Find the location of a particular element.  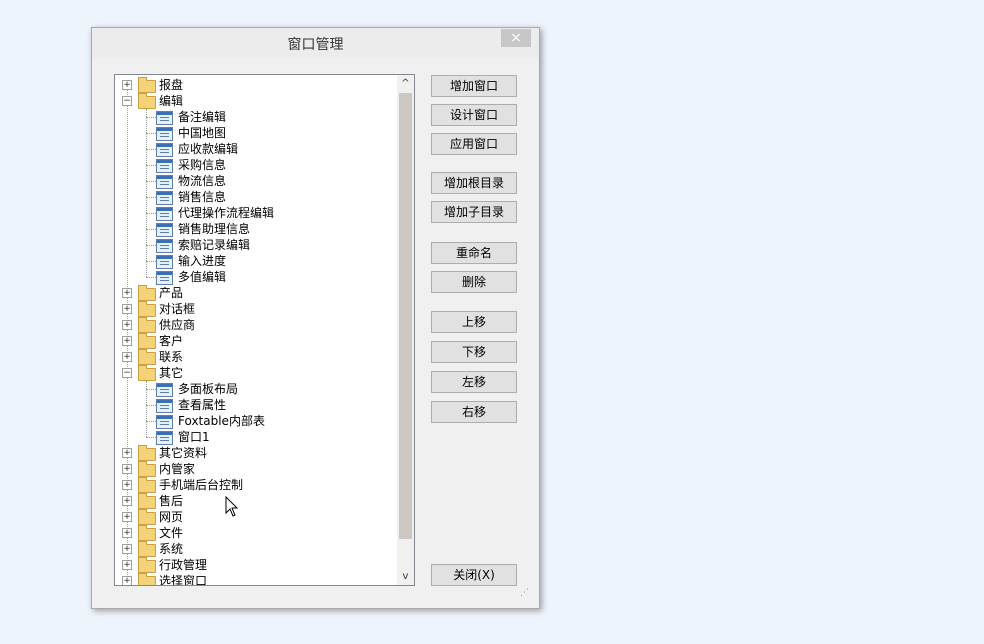

tree-window-item: 多面板布局 is located at coordinates (255, 389).